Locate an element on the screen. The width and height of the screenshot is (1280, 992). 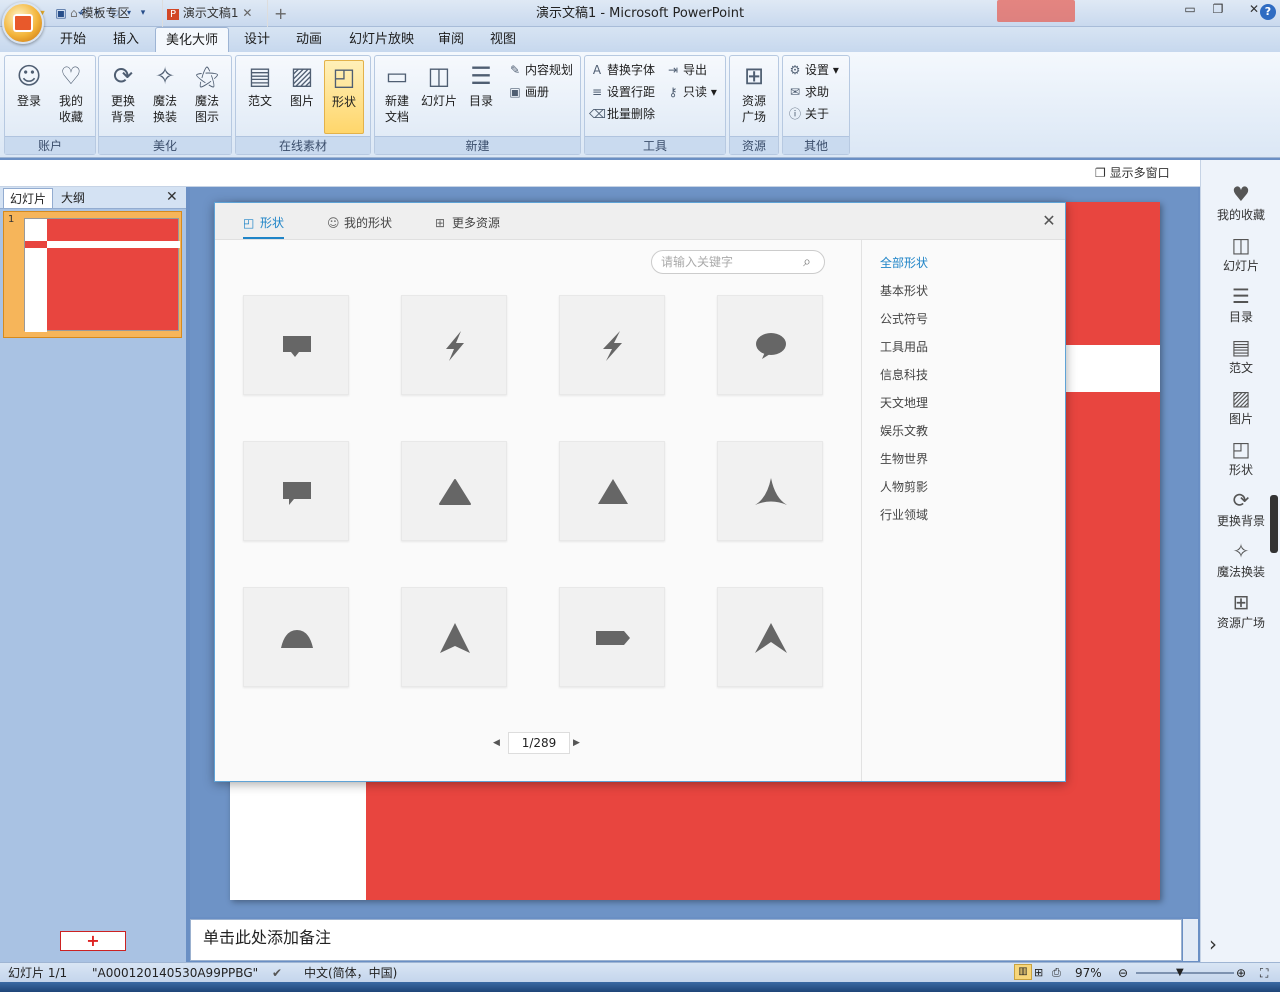
sorter-view-icon: ⊞ is located at coordinates (1038, 973).